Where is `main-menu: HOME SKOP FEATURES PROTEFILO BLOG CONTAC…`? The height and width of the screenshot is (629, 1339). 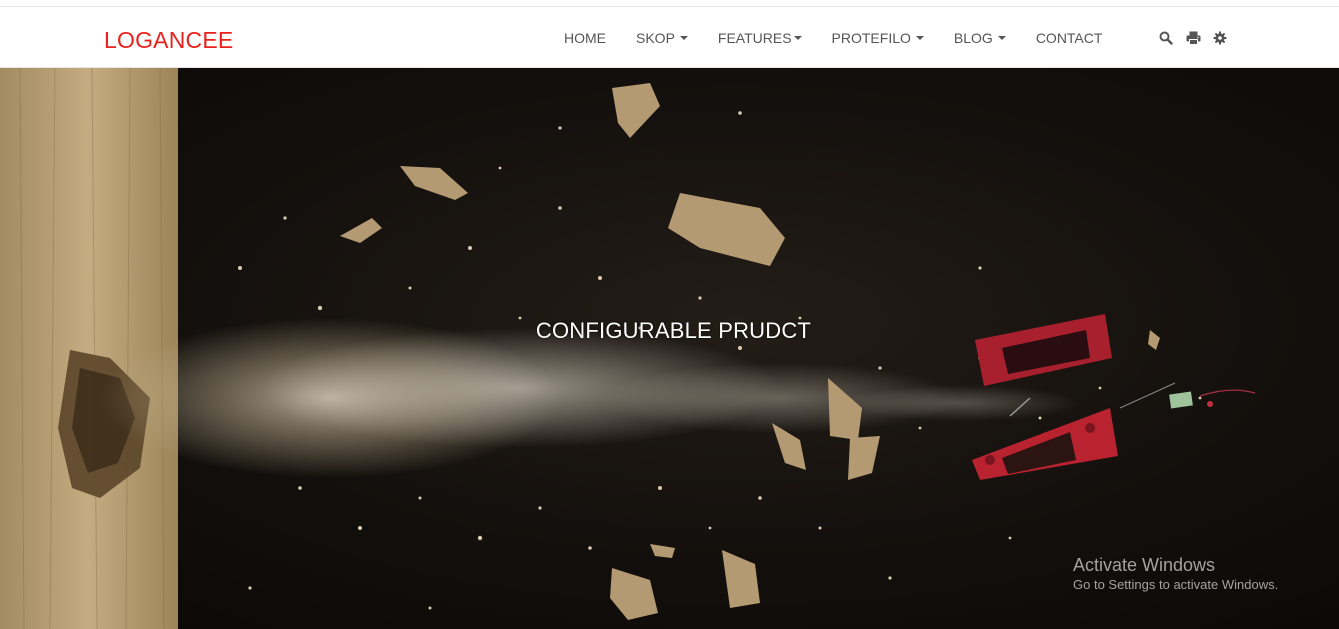
main-menu: HOME SKOP FEATURES PROTEFILO BLOG CONTAC… is located at coordinates (833, 37).